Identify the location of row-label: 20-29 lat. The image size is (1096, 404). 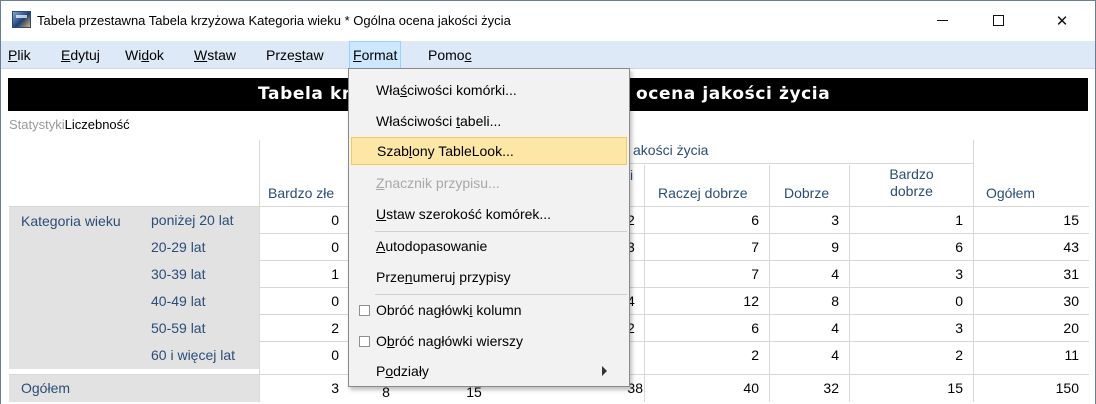
(199, 247).